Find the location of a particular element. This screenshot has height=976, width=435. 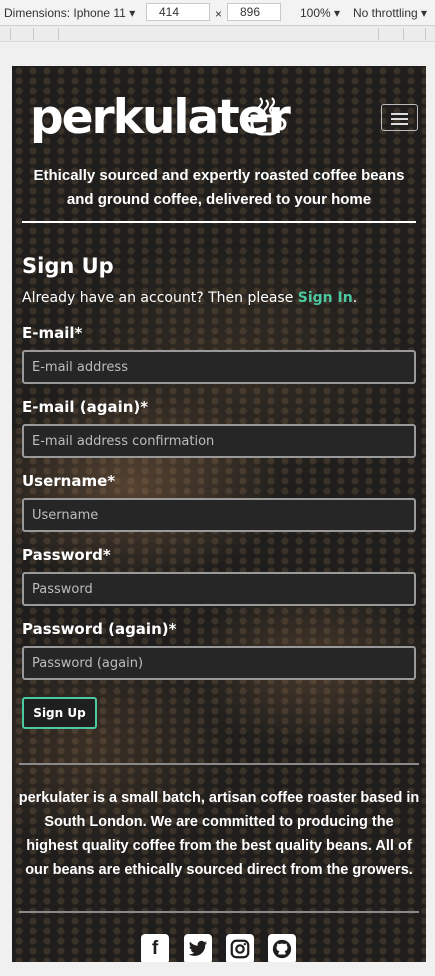

throttling-select: No throttling ▾ is located at coordinates (390, 13).